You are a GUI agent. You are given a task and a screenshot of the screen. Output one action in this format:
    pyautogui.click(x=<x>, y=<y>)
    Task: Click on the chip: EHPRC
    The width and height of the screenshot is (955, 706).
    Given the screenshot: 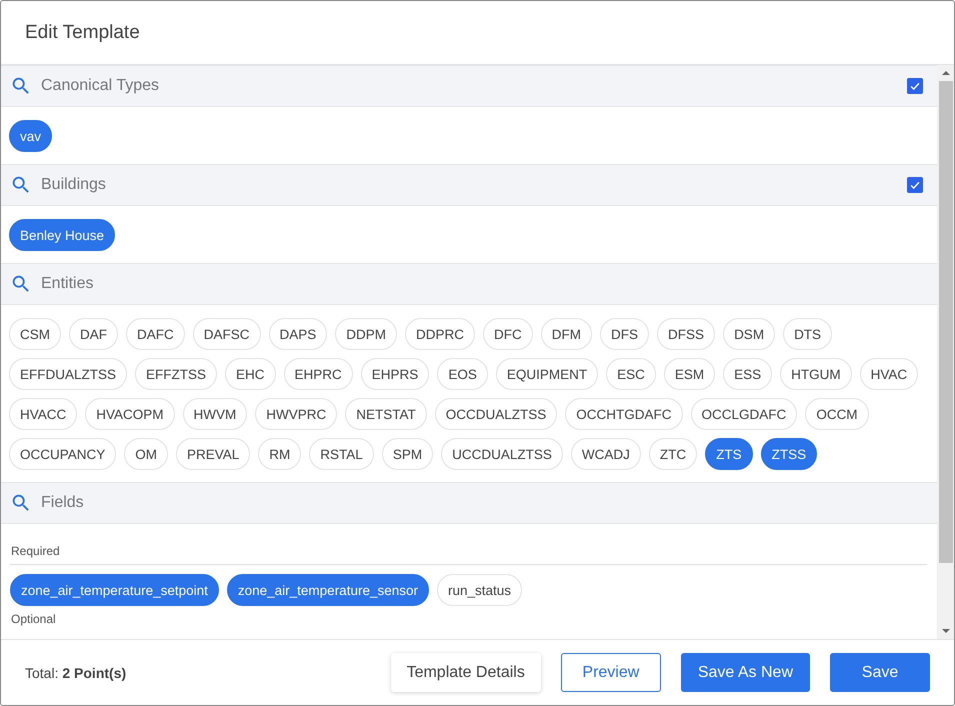 What is the action you would take?
    pyautogui.click(x=318, y=374)
    